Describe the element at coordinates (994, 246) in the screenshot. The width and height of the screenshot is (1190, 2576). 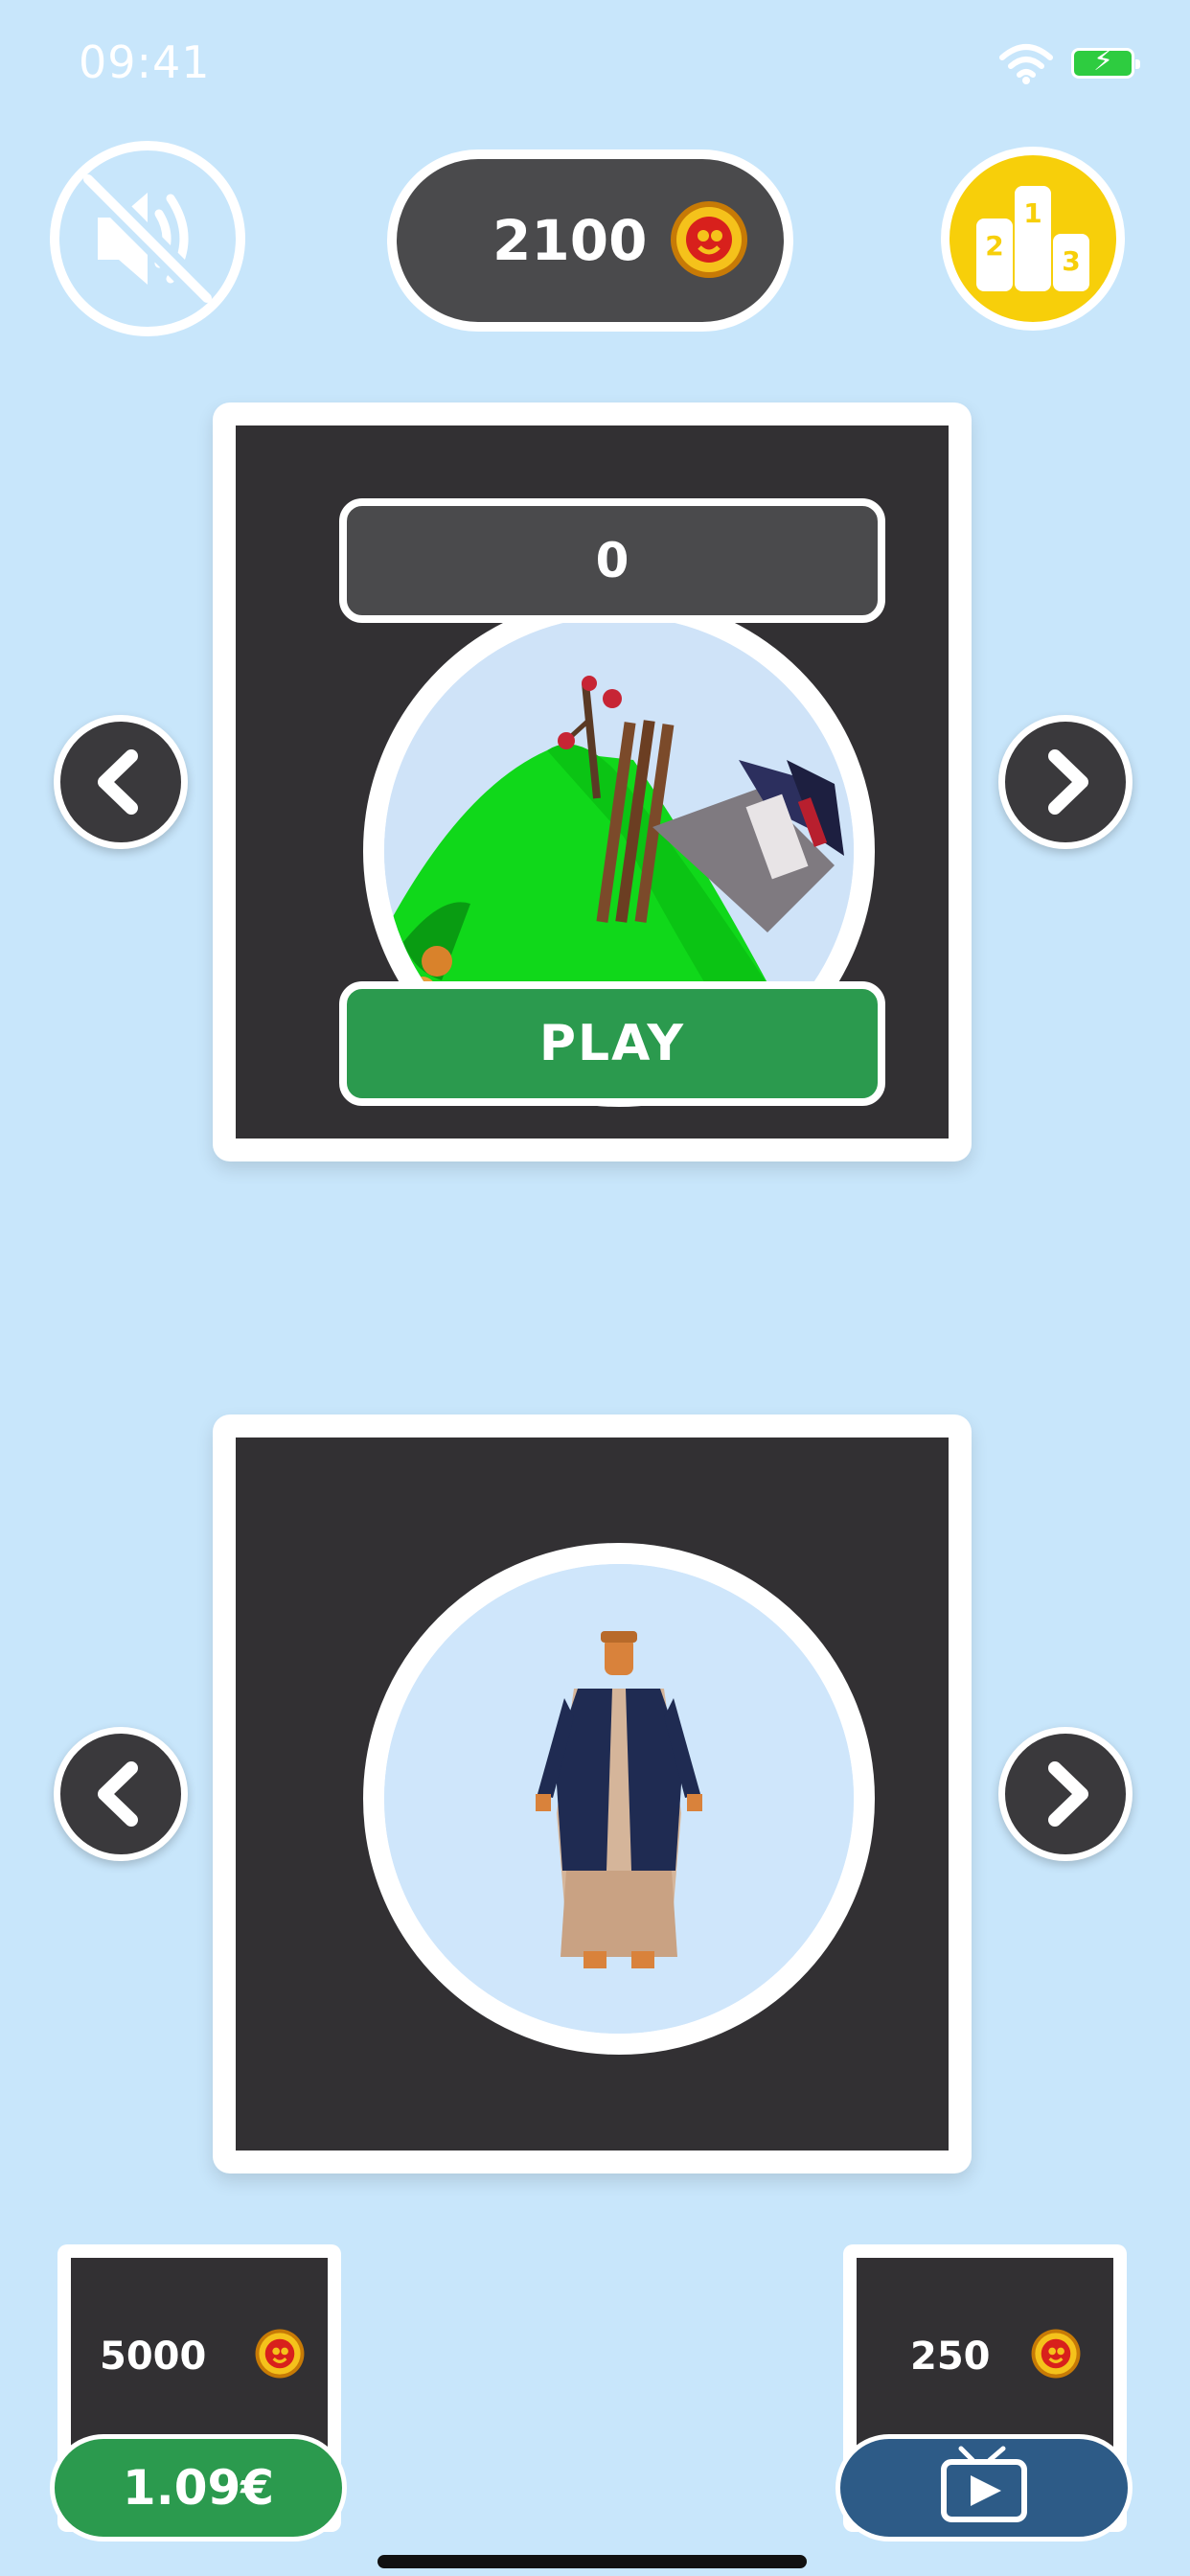
I see `svg-text: 2` at that location.